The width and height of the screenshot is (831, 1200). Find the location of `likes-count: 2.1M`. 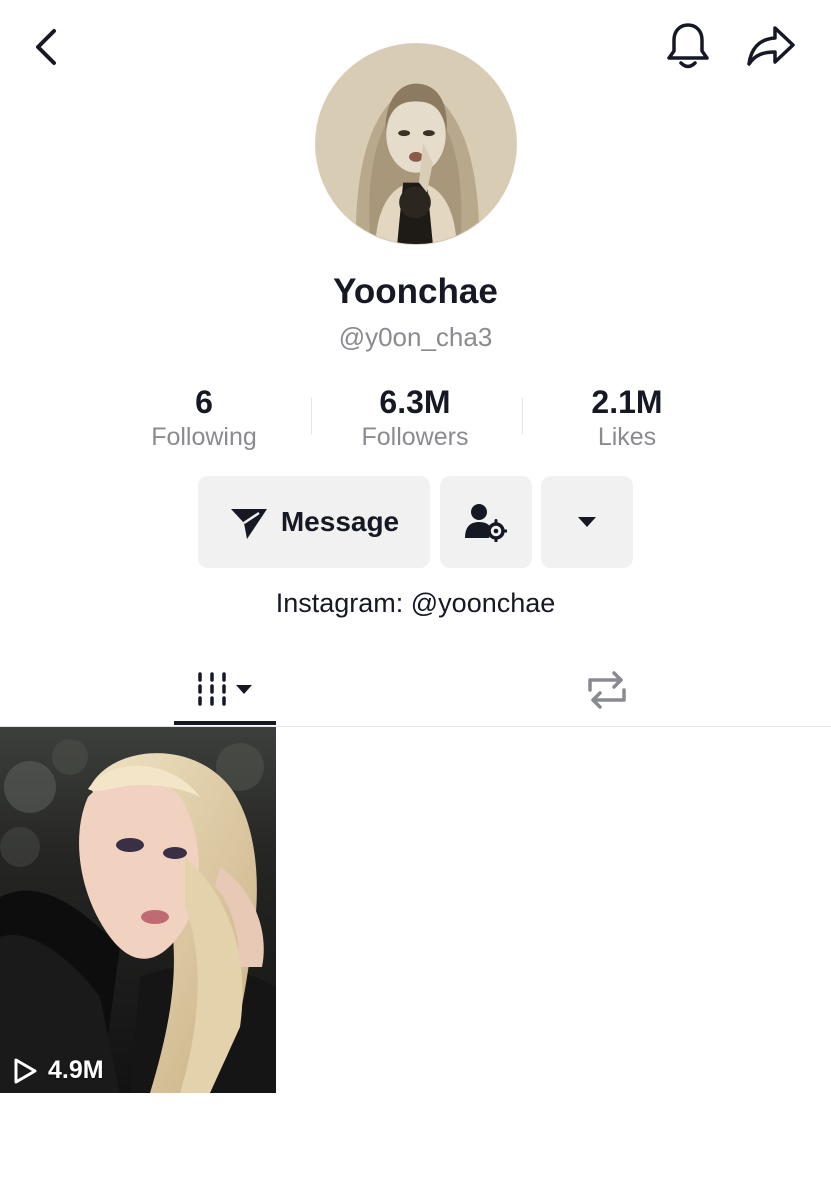

likes-count: 2.1M is located at coordinates (627, 402).